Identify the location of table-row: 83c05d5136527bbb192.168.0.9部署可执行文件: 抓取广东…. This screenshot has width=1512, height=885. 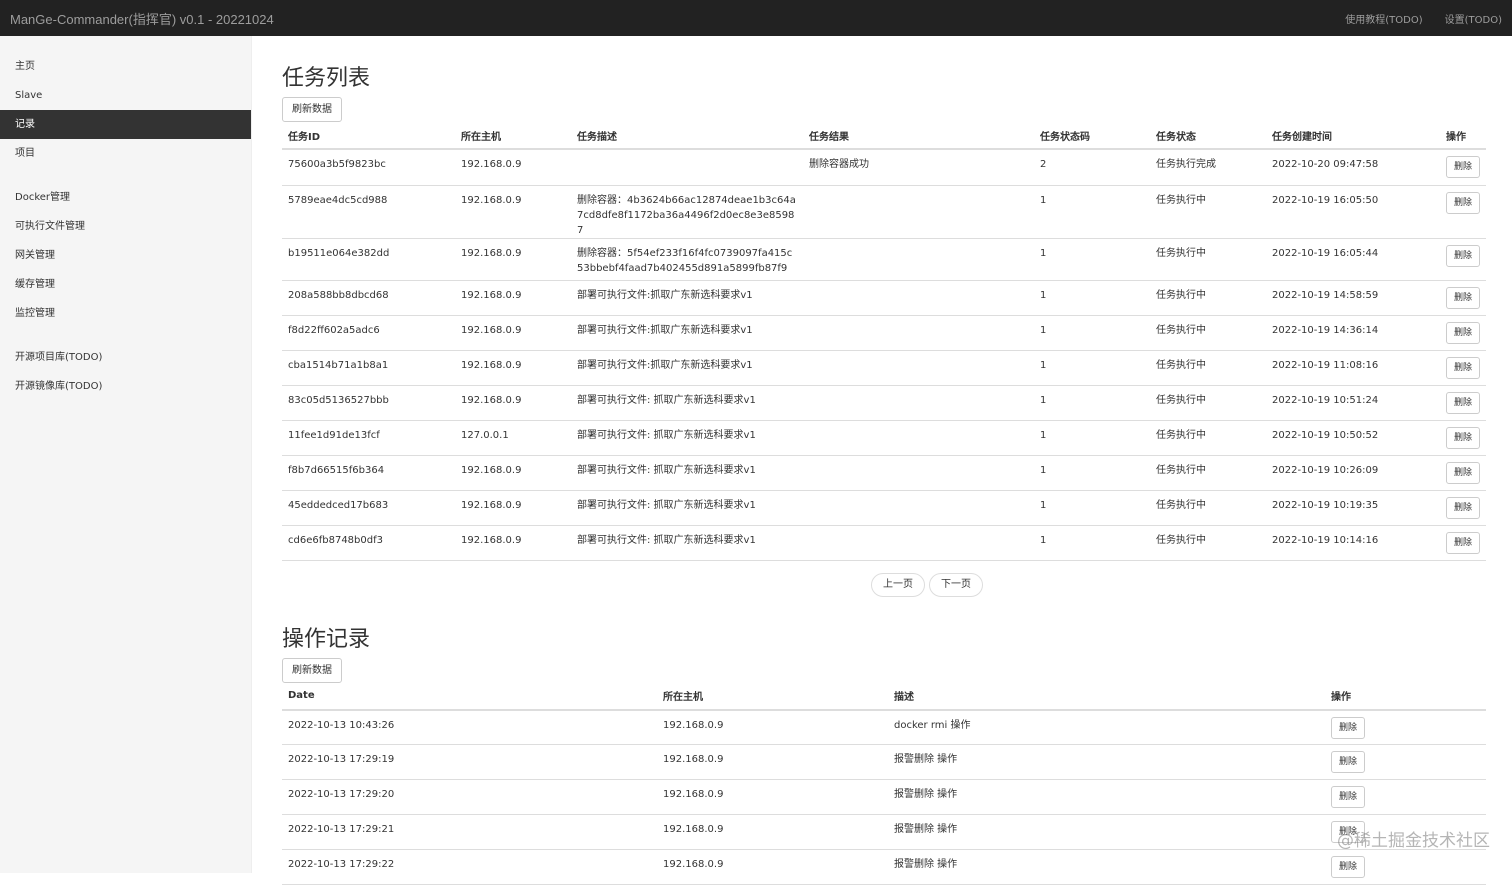
(884, 402).